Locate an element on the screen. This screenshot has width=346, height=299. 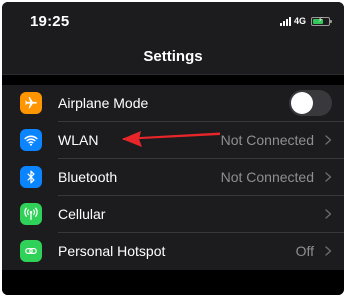
hotspot-link-icon is located at coordinates (31, 251).